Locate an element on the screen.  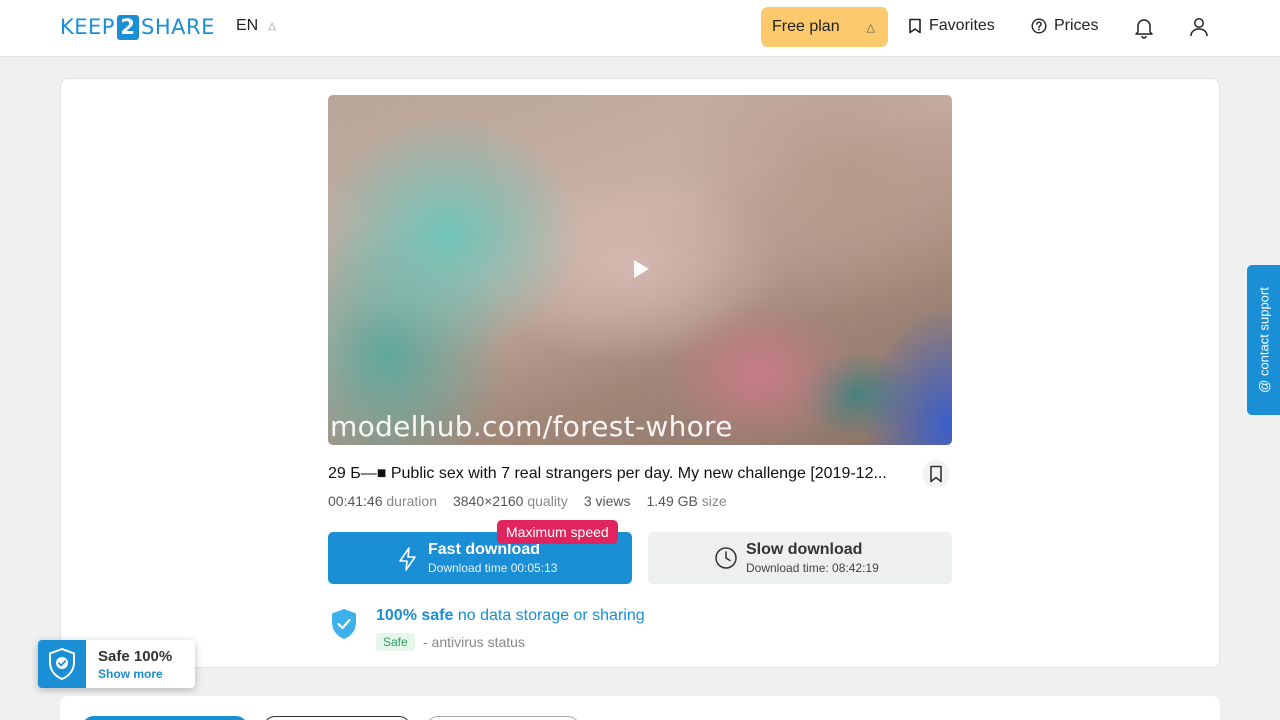
clock-icon is located at coordinates (726, 558).